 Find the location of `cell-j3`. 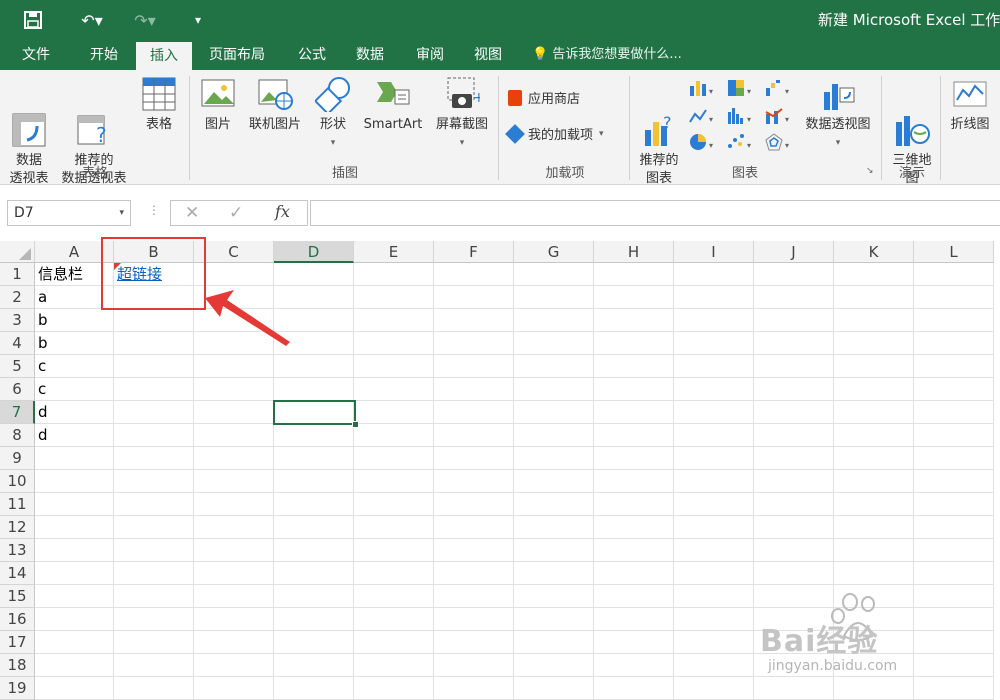

cell-j3 is located at coordinates (794, 320).